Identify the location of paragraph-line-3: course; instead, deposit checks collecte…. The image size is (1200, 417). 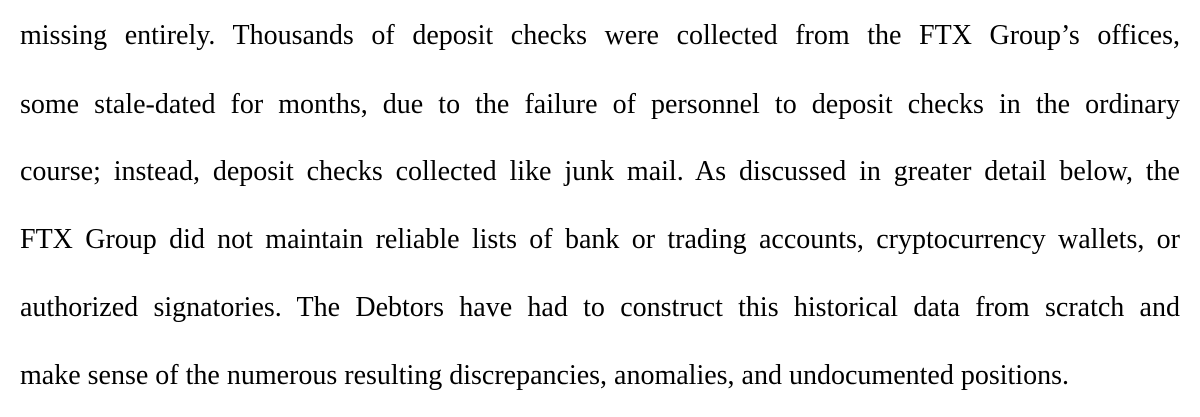
(600, 171).